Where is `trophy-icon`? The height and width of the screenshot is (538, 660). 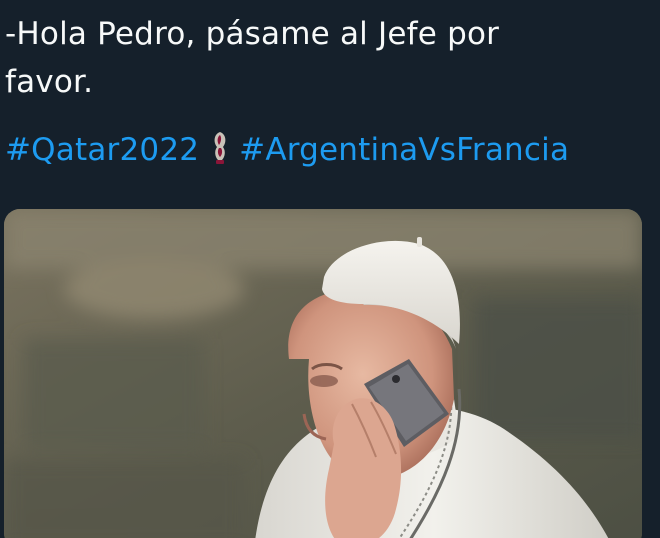 trophy-icon is located at coordinates (220, 148).